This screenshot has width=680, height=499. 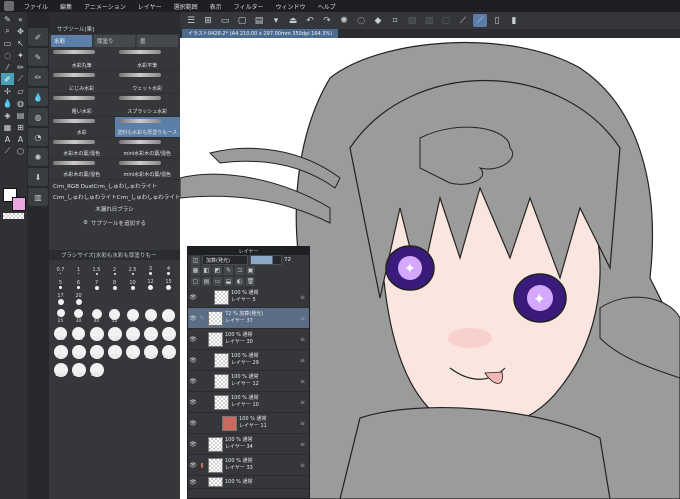 What do you see at coordinates (20, 91) in the screenshot?
I see `eraser-icon: ▱` at bounding box center [20, 91].